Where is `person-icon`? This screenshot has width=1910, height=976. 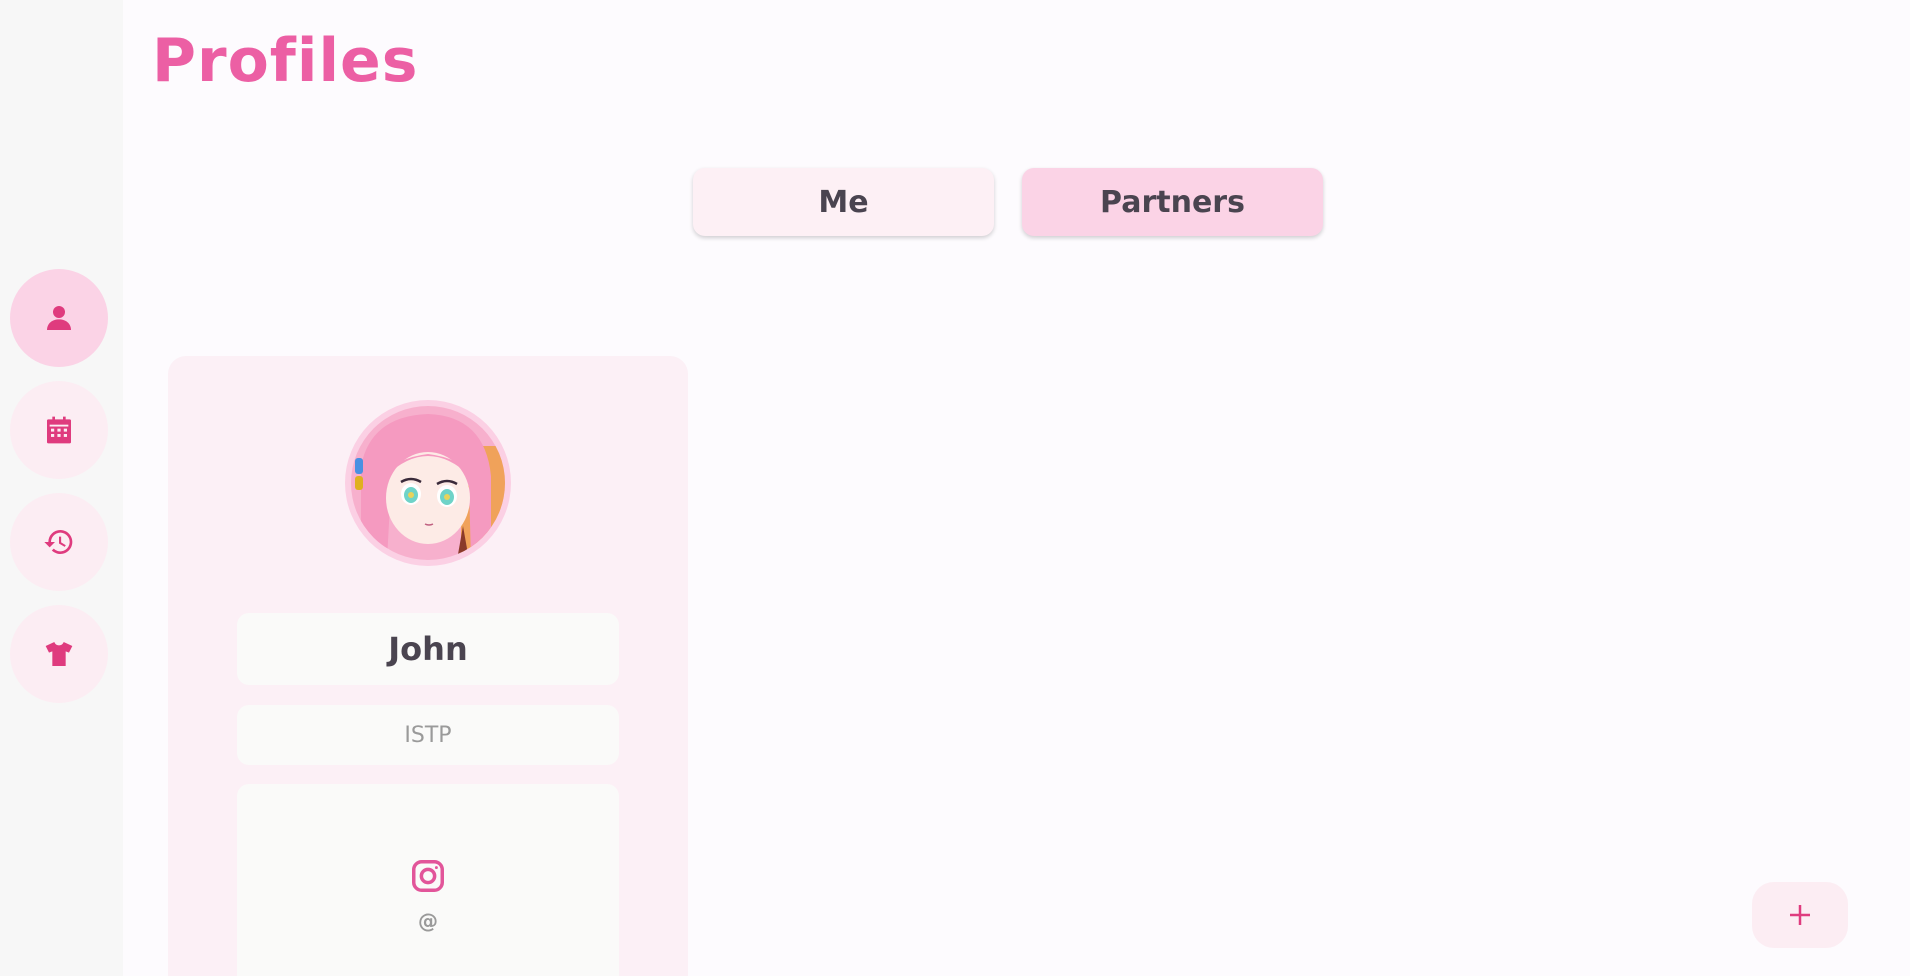
person-icon is located at coordinates (59, 318).